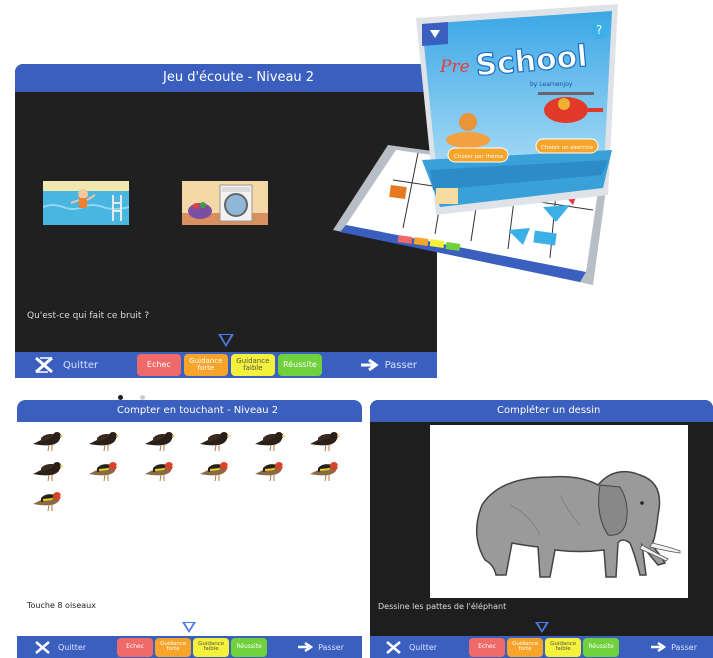  What do you see at coordinates (551, 84) in the screenshot?
I see `logo-by: by Learnenjoy` at bounding box center [551, 84].